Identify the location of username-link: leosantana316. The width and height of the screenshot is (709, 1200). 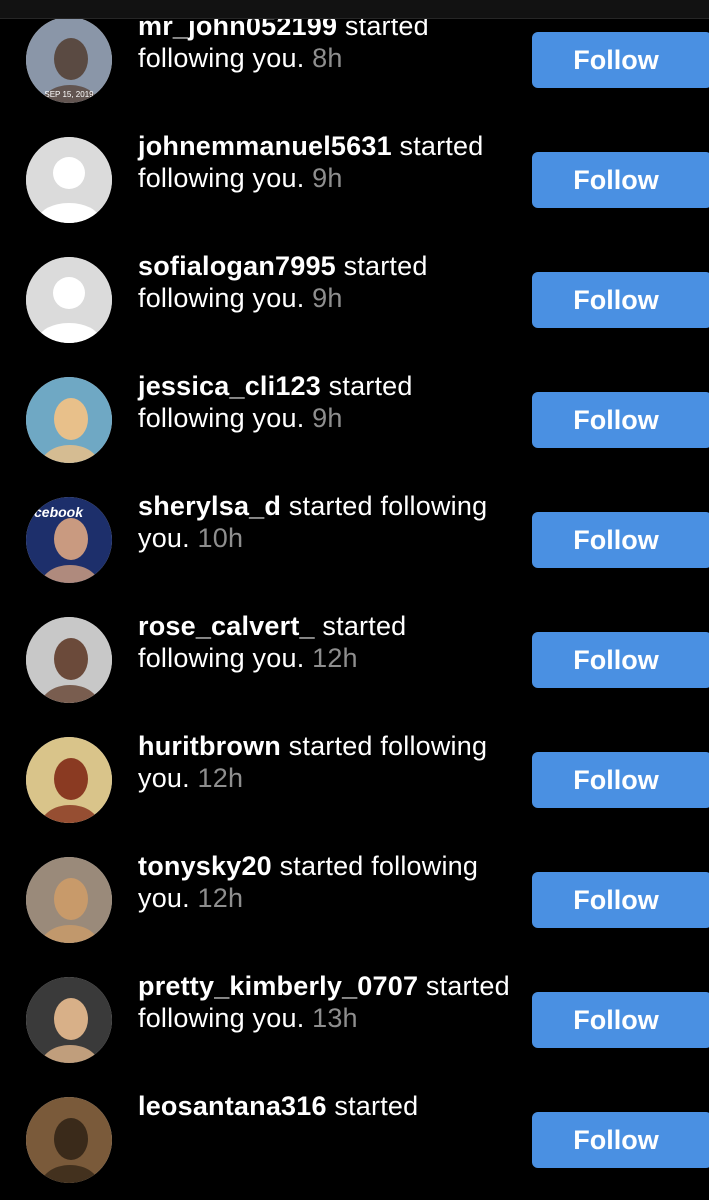
(232, 1106).